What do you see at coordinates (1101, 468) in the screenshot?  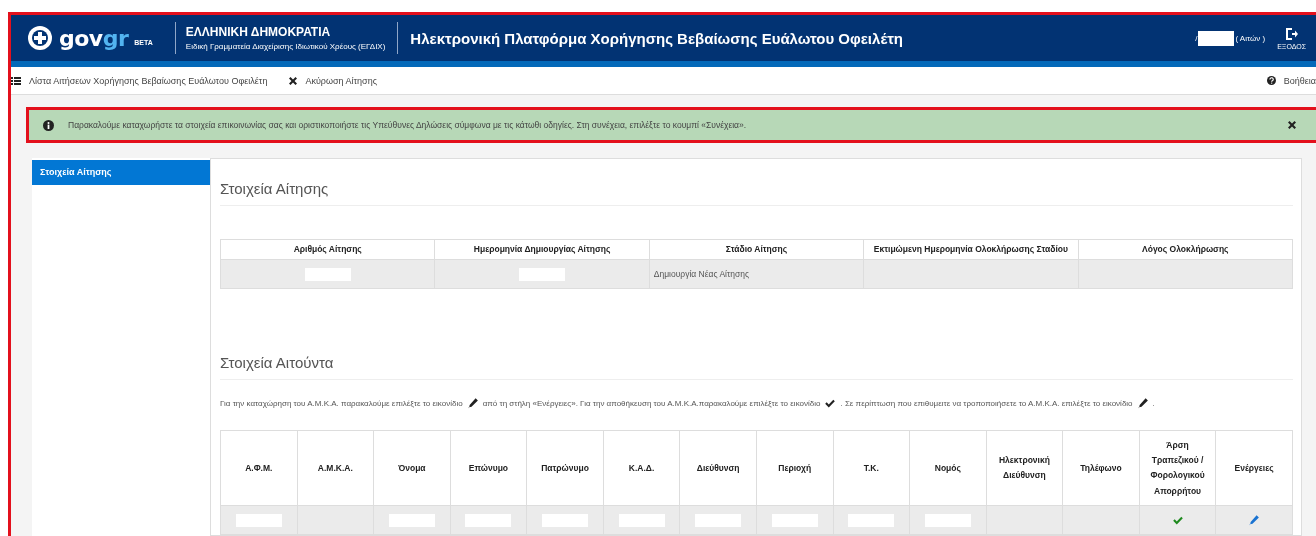 I see `column-header: Τηλέφωνο` at bounding box center [1101, 468].